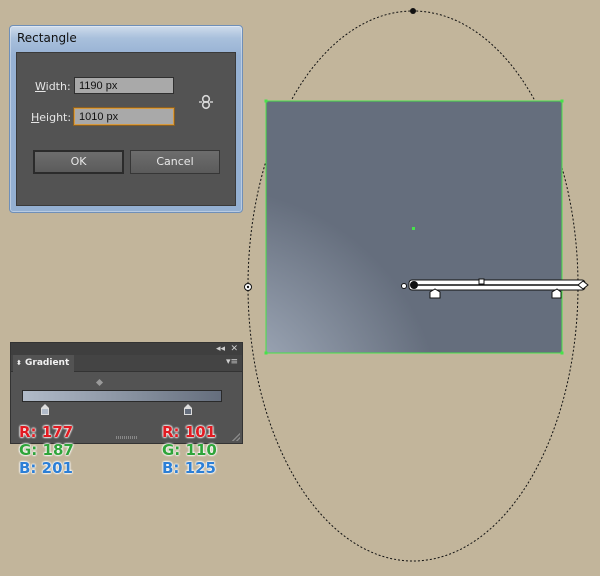 This screenshot has width=600, height=576. I want to click on cancel-button: Cancel, so click(175, 162).